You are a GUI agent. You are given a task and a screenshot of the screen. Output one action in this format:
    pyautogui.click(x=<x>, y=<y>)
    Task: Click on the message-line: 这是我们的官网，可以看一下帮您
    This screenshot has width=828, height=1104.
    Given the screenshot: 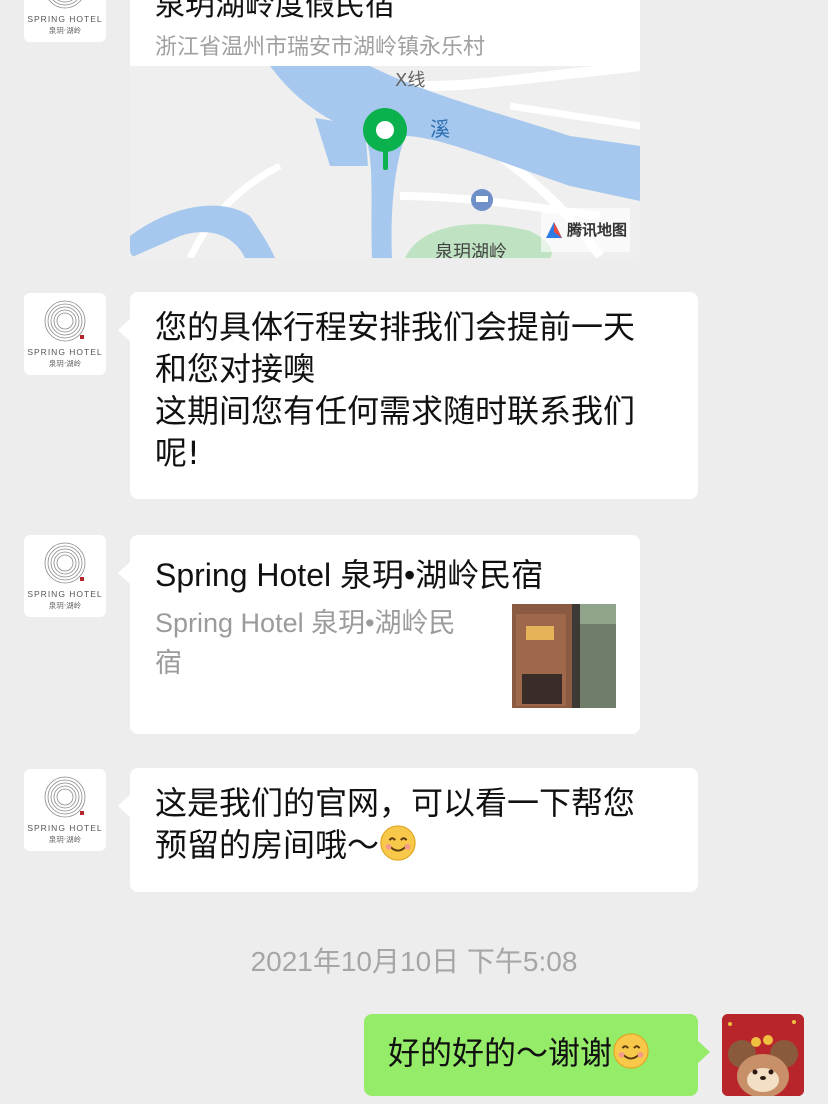 What is the action you would take?
    pyautogui.click(x=395, y=803)
    